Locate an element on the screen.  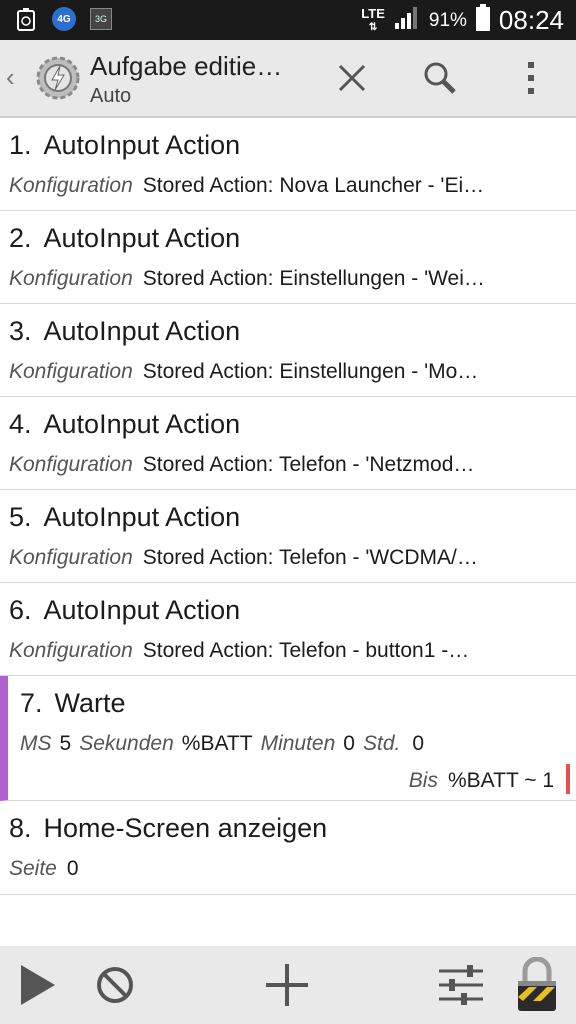
lte-indicator: LTE ⇅ is located at coordinates (373, 19).